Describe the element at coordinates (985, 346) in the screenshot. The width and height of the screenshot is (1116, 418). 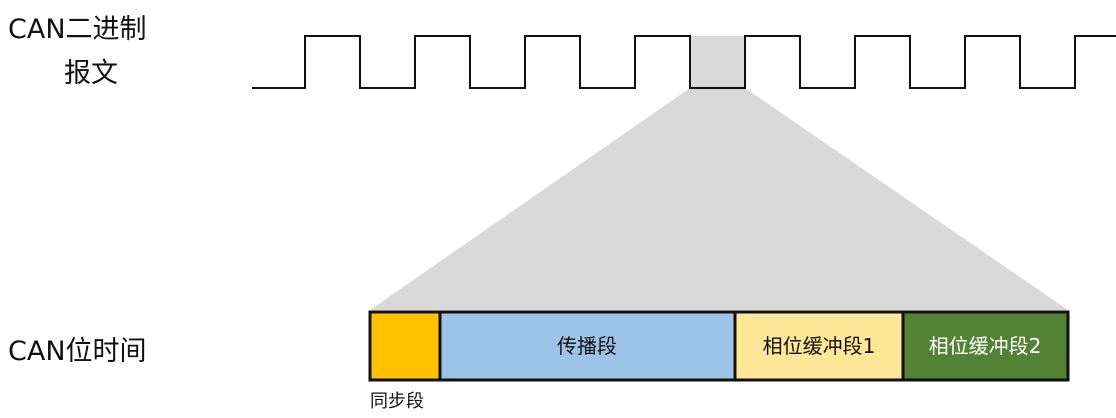
I see `phase-buffer-2-label: 相位缓冲段2` at that location.